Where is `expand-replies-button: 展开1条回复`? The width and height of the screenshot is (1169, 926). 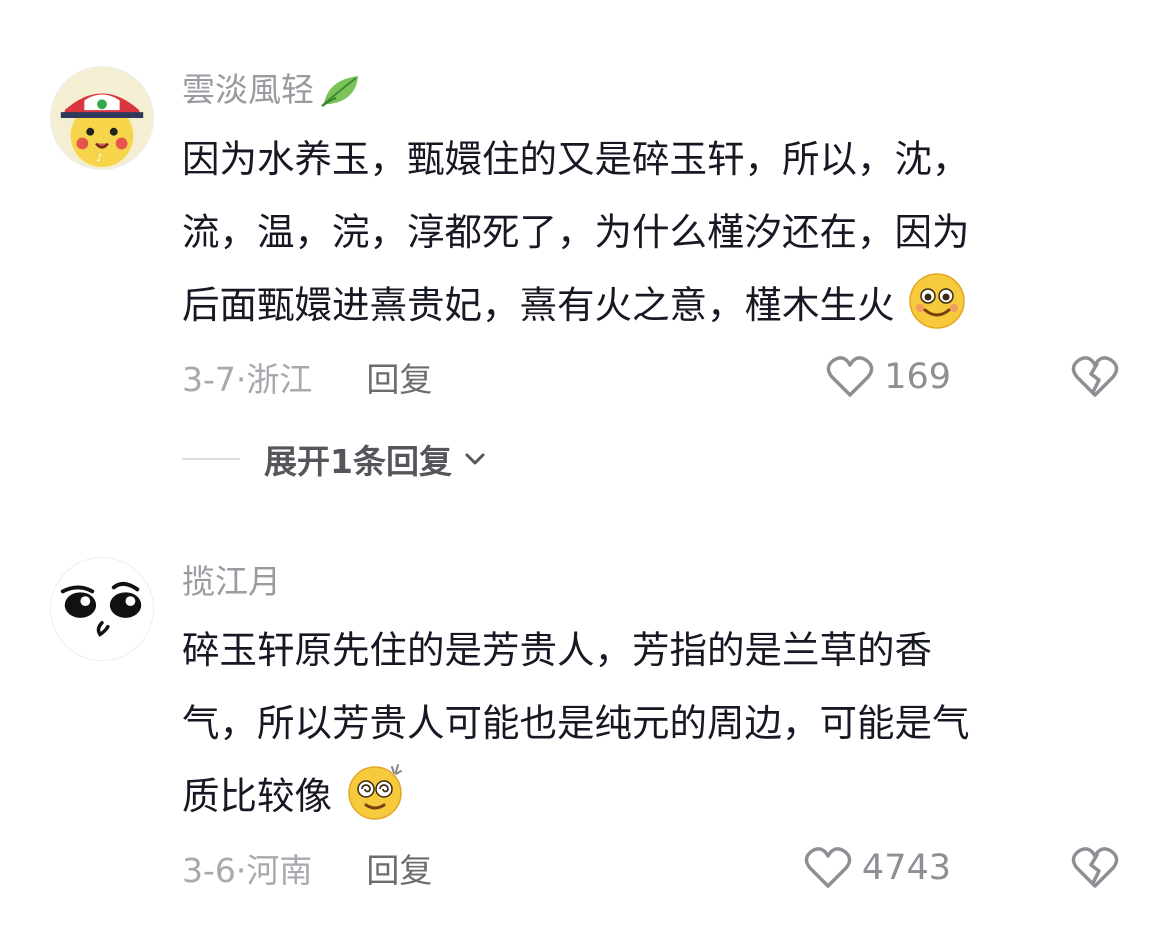 expand-replies-button: 展开1条回复 is located at coordinates (335, 459).